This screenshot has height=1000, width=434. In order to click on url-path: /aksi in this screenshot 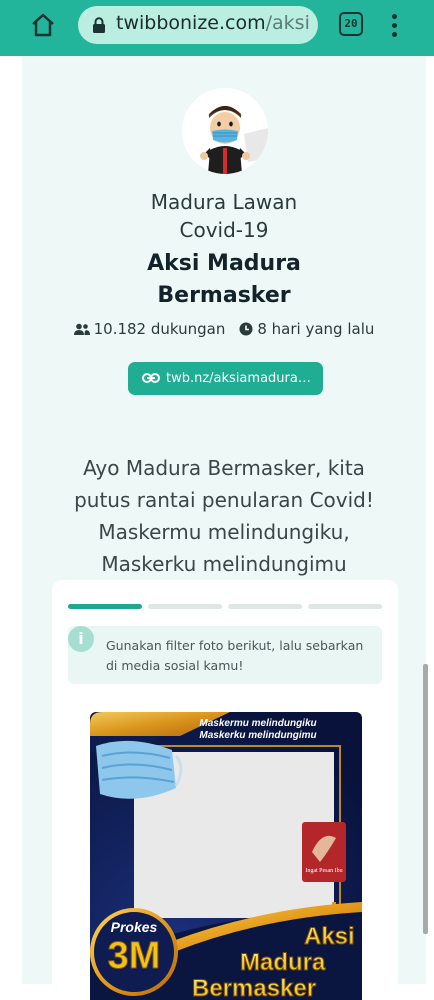, I will do `click(287, 23)`.